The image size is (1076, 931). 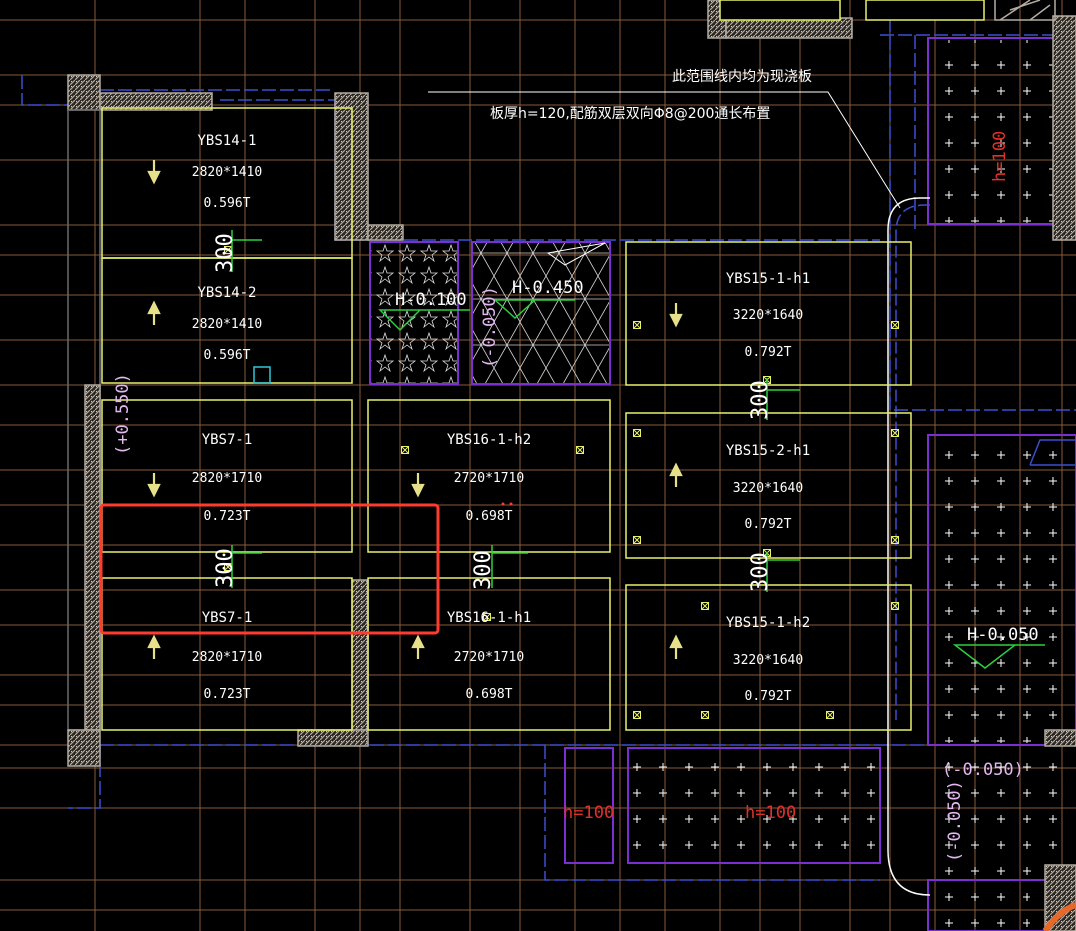 What do you see at coordinates (983, 770) in the screenshot?
I see `elev-right-paren: (-0.050)` at bounding box center [983, 770].